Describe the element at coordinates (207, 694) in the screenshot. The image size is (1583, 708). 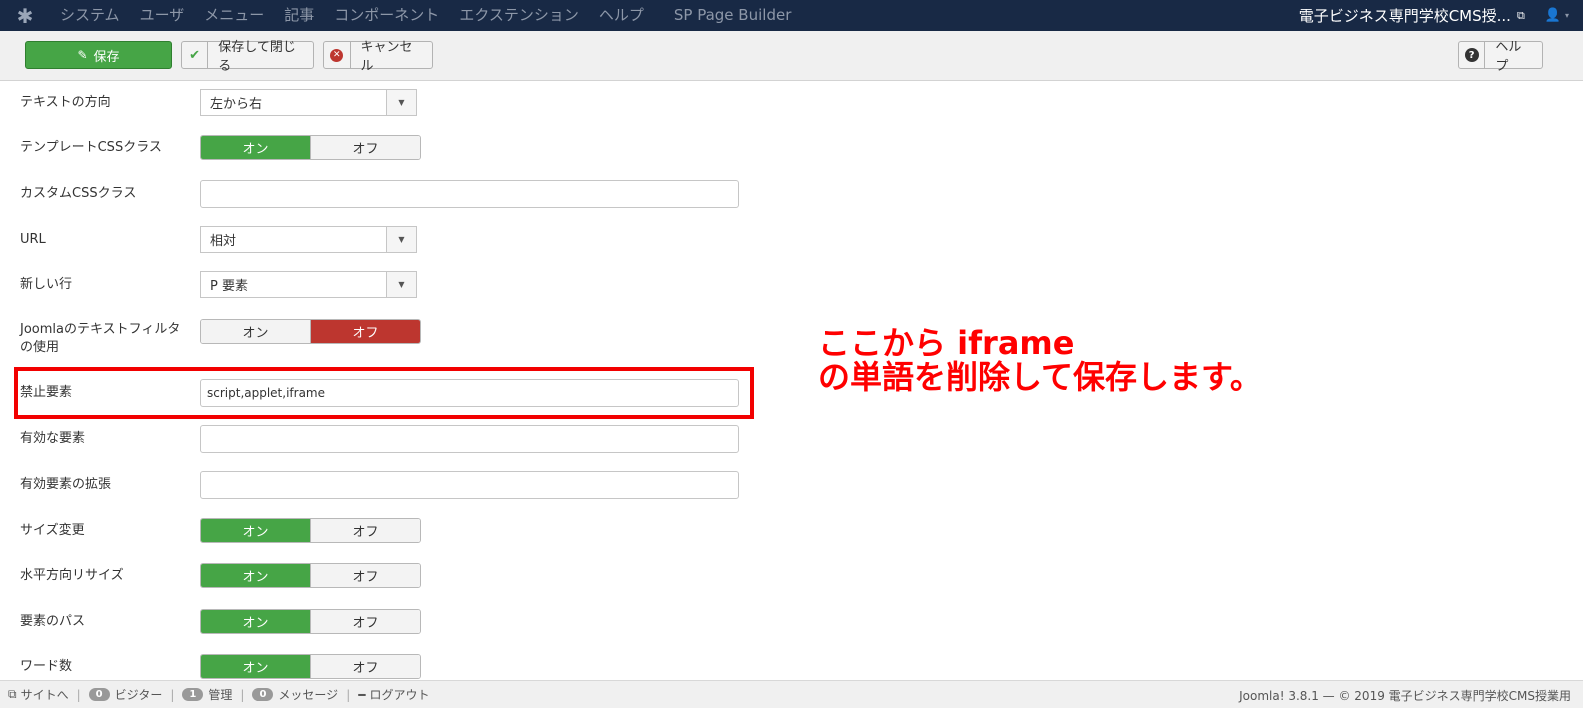
I see `admins-link: 1 管理` at that location.